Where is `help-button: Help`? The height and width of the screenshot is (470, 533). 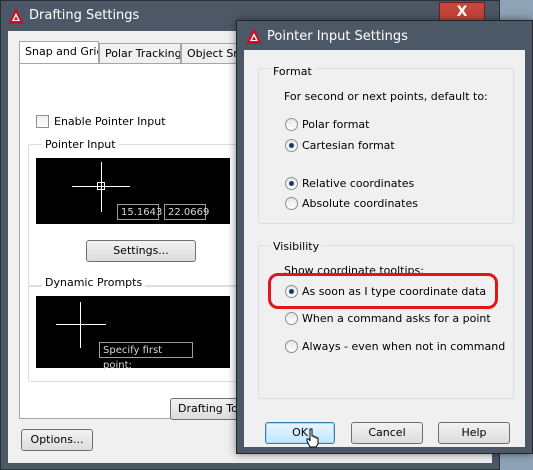 help-button: Help is located at coordinates (474, 433).